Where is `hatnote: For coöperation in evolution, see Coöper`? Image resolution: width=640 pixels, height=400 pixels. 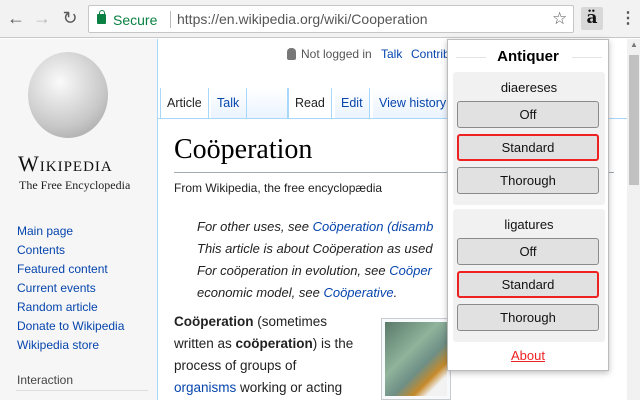
hatnote: For coöperation in evolution, see Coöper is located at coordinates (314, 270).